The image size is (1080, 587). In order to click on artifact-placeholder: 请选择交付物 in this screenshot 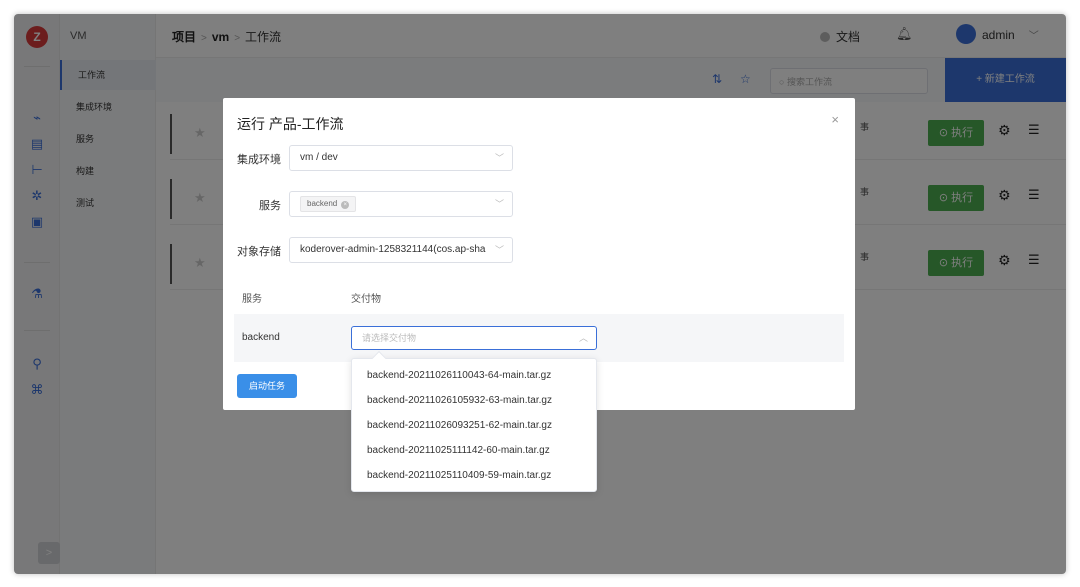, I will do `click(389, 338)`.